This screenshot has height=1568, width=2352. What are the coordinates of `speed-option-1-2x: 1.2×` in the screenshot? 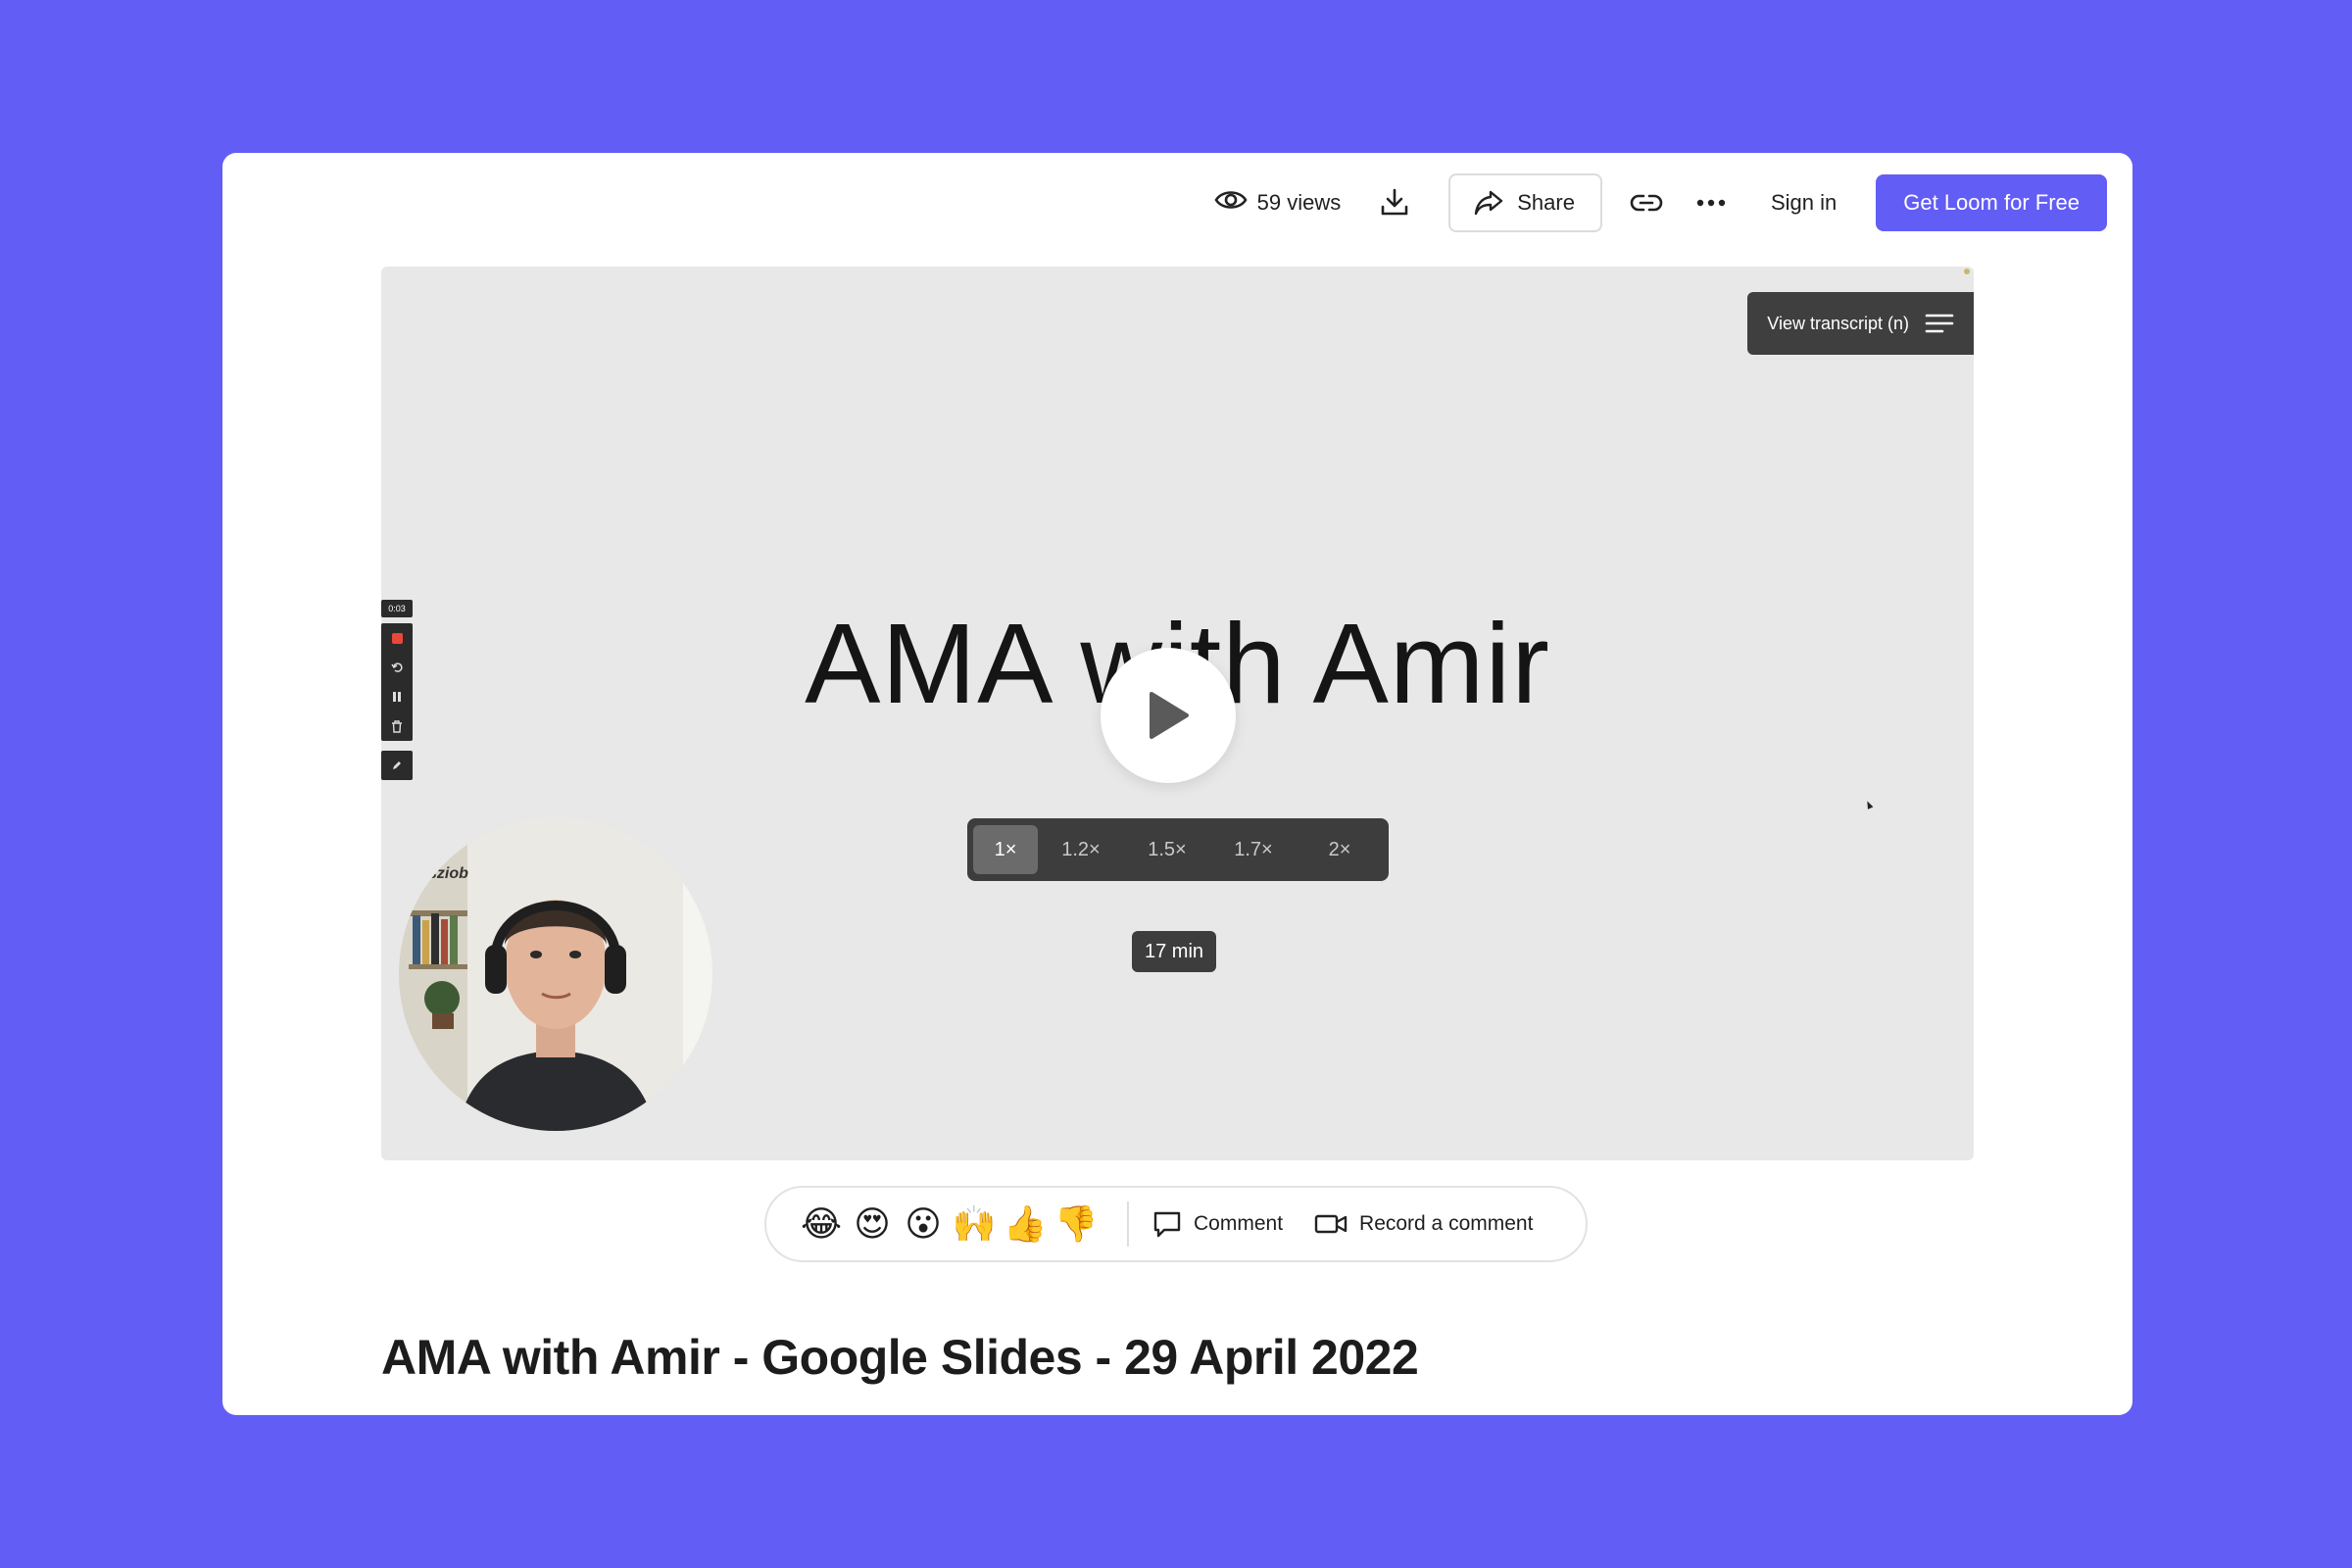 It's located at (1081, 849).